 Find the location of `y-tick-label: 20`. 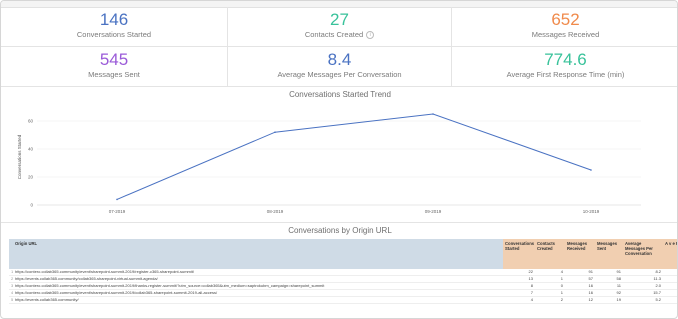

y-tick-label: 20 is located at coordinates (31, 177).